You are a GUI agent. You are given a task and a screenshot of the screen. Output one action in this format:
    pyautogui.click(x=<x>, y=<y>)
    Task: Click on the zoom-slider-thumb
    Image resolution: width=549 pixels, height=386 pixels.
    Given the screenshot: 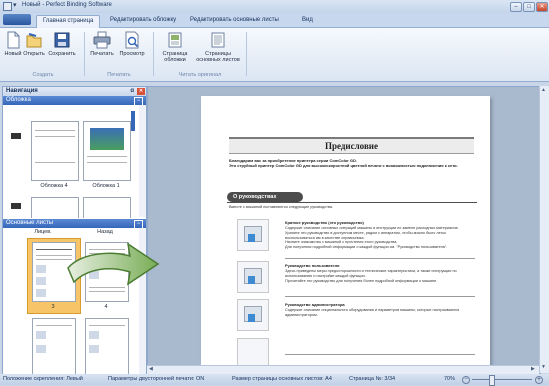 What is the action you would take?
    pyautogui.click(x=491, y=380)
    